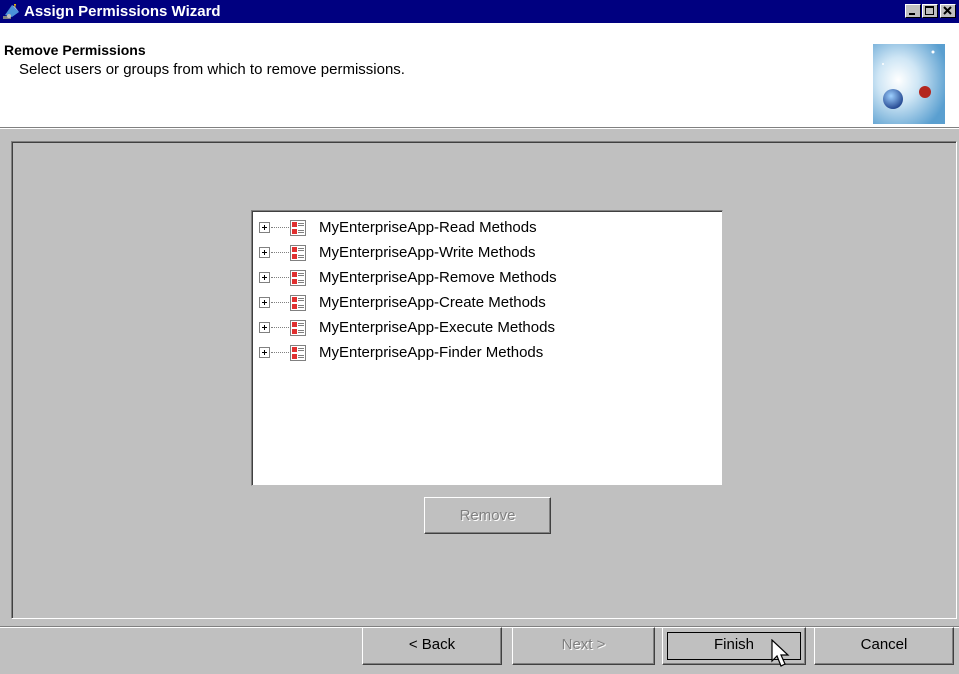 The image size is (959, 674). Describe the element at coordinates (428, 227) in the screenshot. I see `tree-item-label: MyEnterpriseApp-Read Methods` at that location.